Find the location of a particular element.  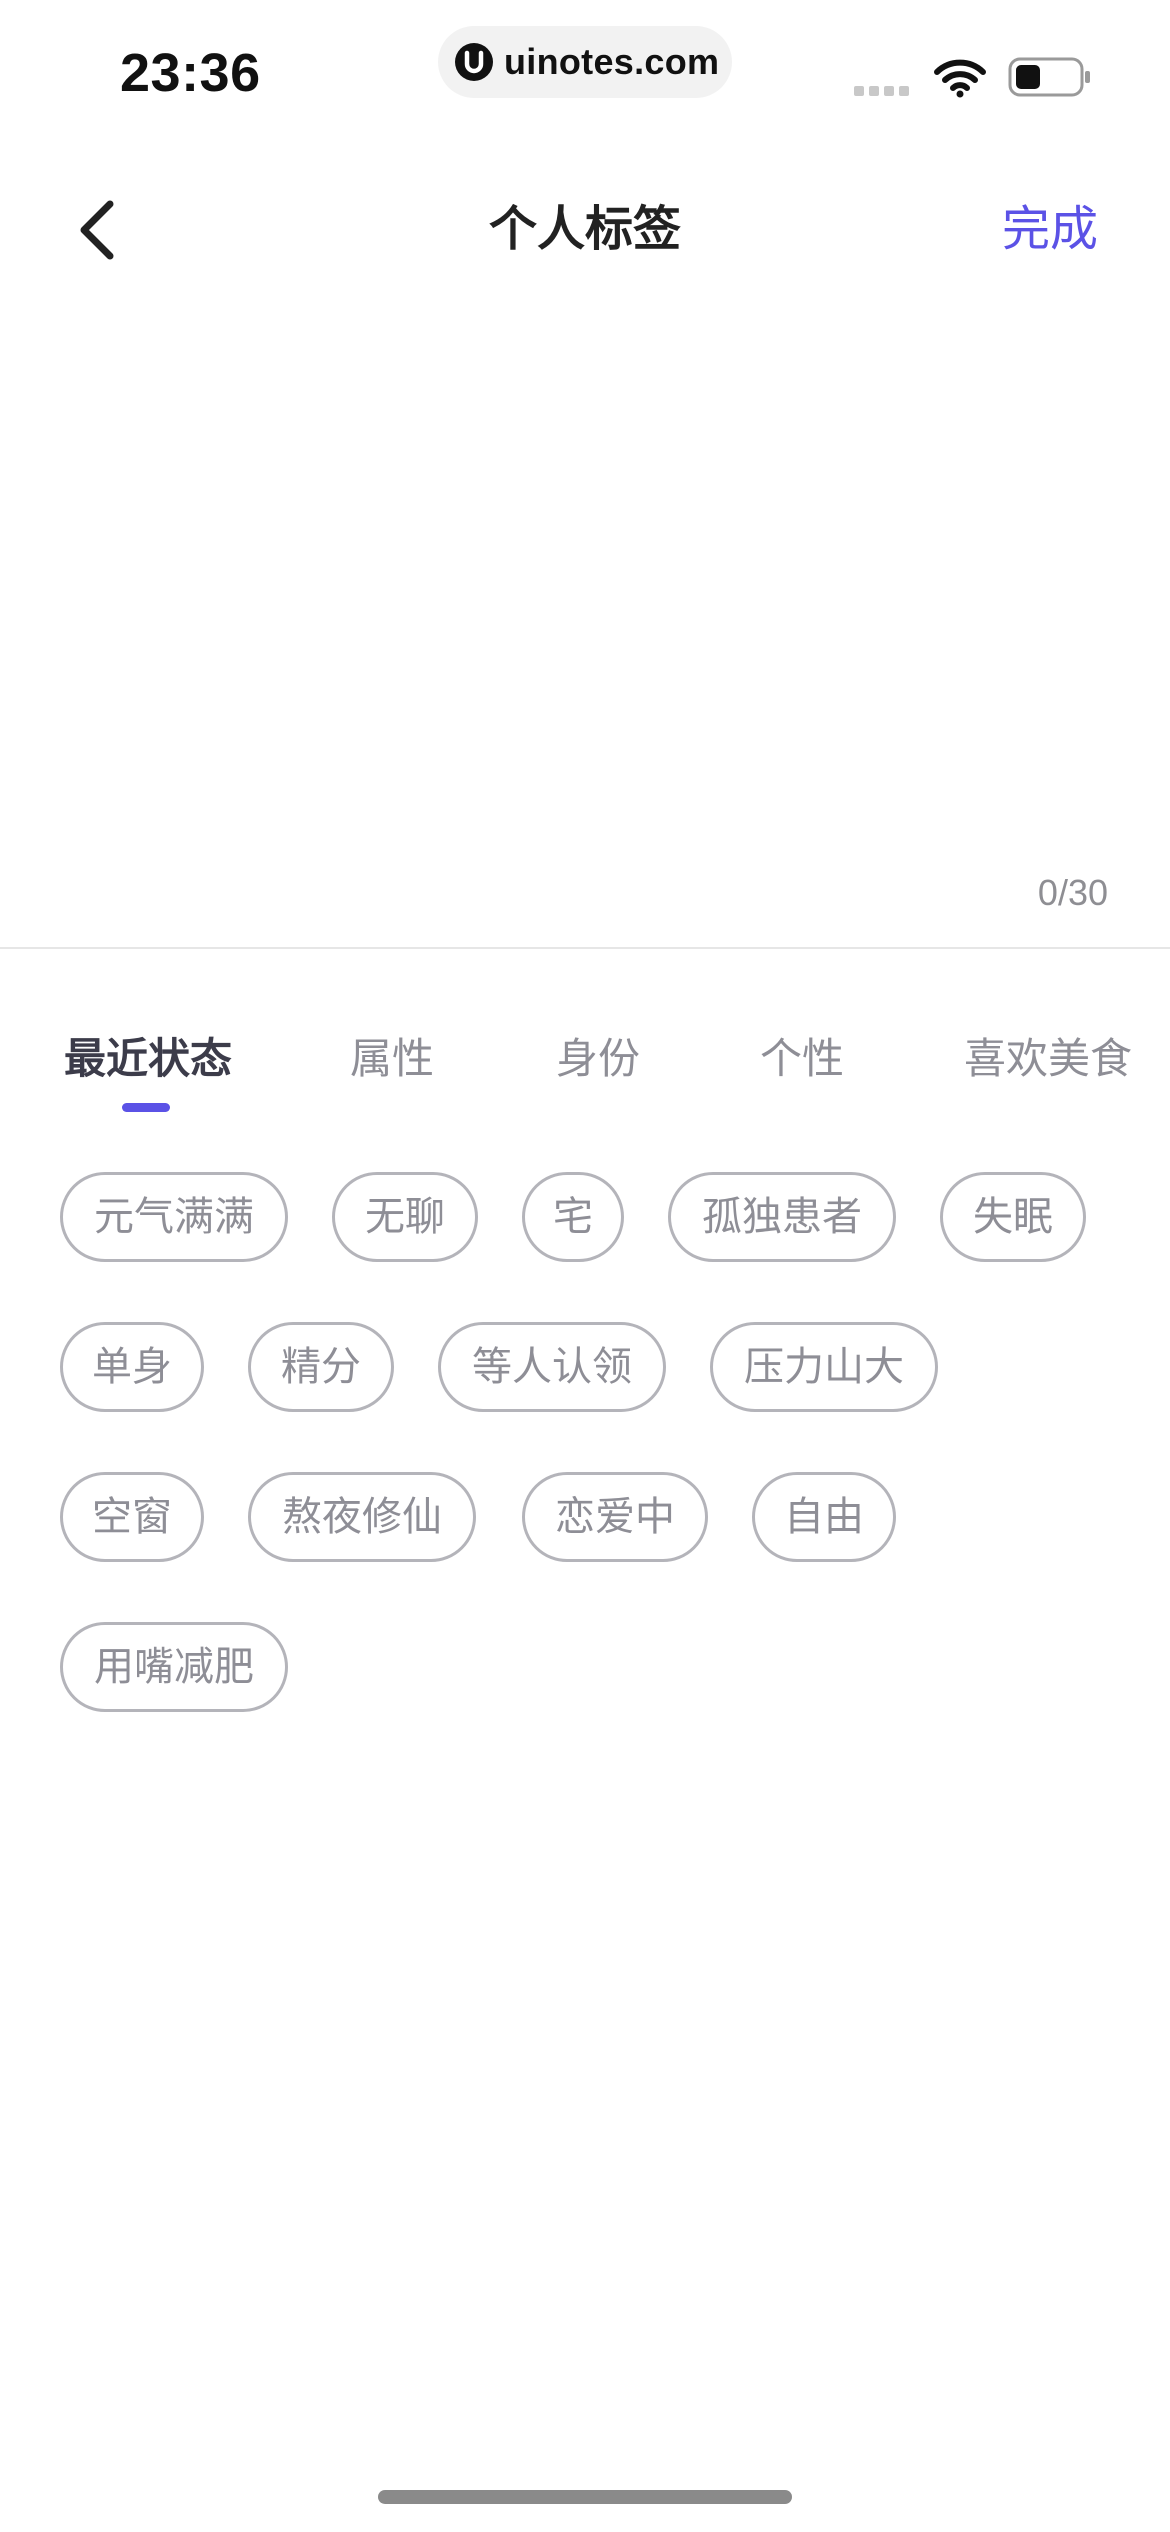

url-pill: uinotes.com is located at coordinates (585, 62).